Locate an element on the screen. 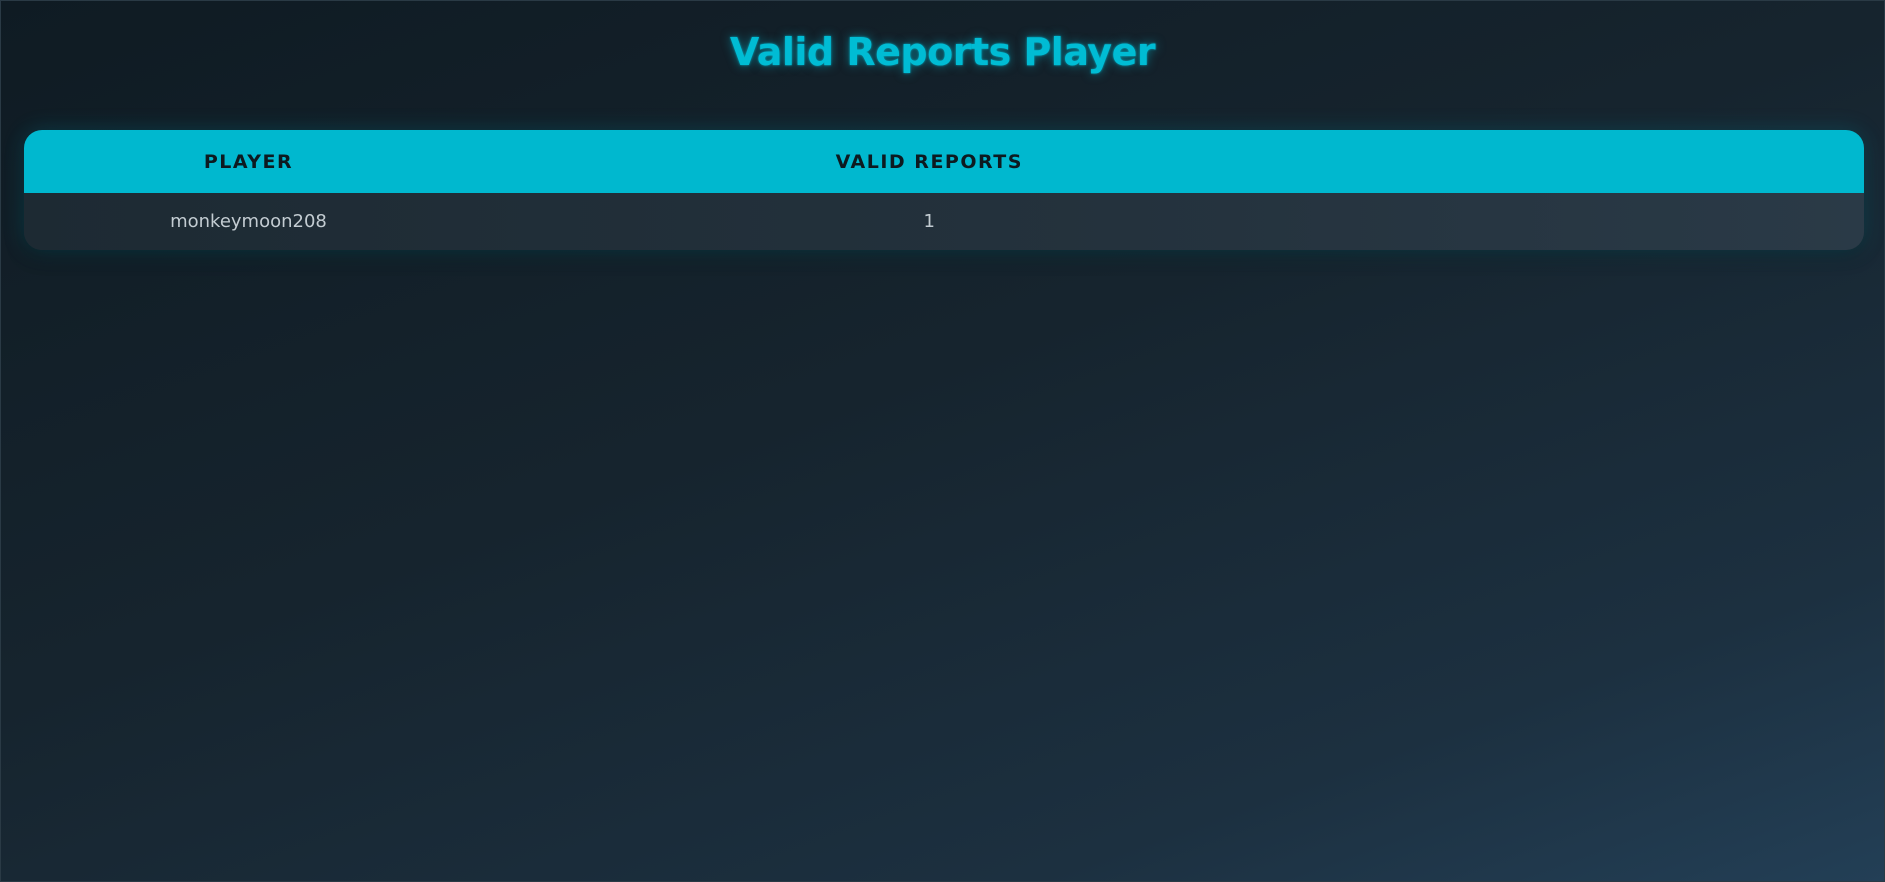 This screenshot has width=1885, height=882. table-row: monkeymoon208 1 is located at coordinates (944, 221).